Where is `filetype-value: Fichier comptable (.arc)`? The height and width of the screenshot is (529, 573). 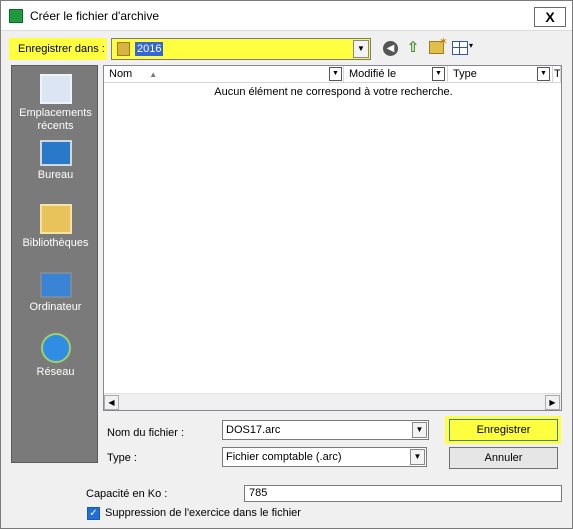 filetype-value: Fichier comptable (.arc) is located at coordinates (284, 457).